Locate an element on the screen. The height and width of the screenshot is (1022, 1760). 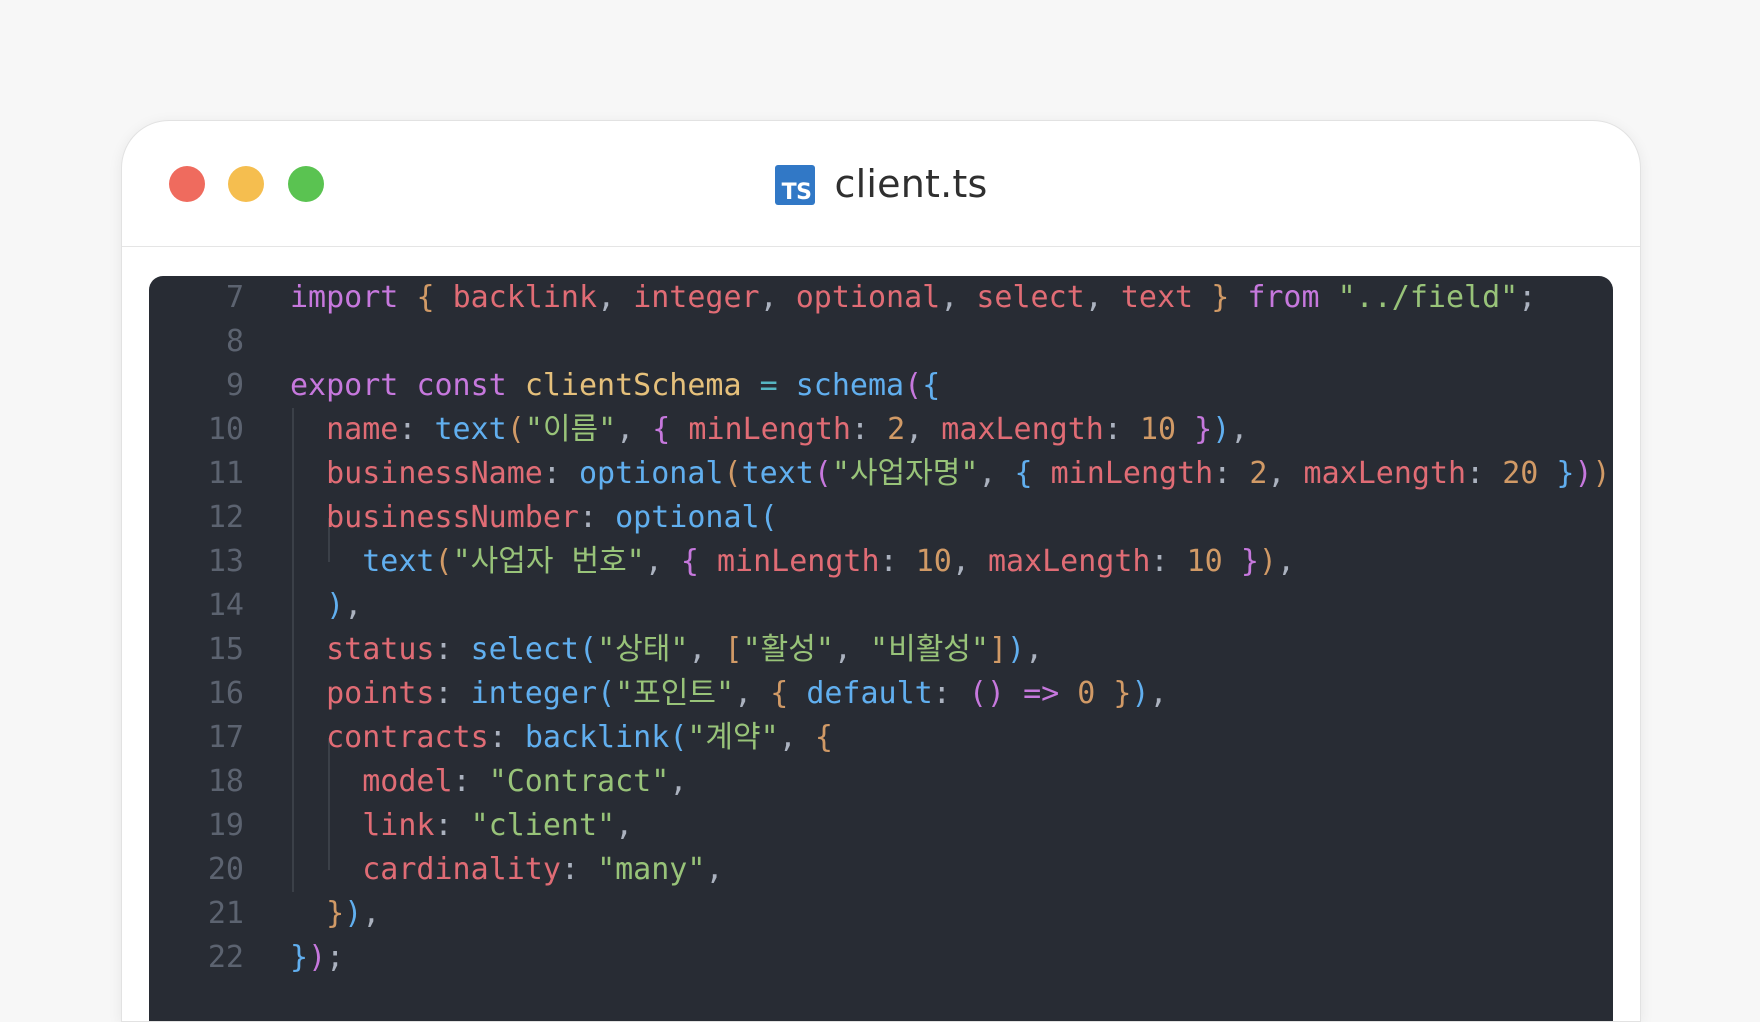
code-token: "포인트" is located at coordinates (675, 693).